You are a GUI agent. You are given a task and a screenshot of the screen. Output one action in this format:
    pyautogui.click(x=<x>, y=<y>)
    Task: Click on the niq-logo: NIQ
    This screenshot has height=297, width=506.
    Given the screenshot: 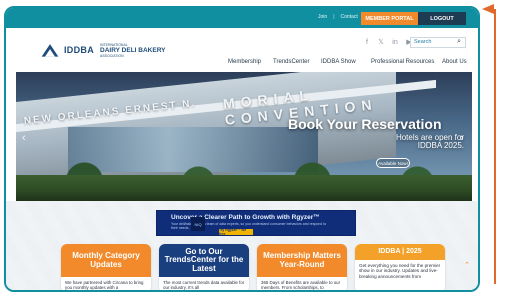 What is the action you would take?
    pyautogui.click(x=198, y=224)
    